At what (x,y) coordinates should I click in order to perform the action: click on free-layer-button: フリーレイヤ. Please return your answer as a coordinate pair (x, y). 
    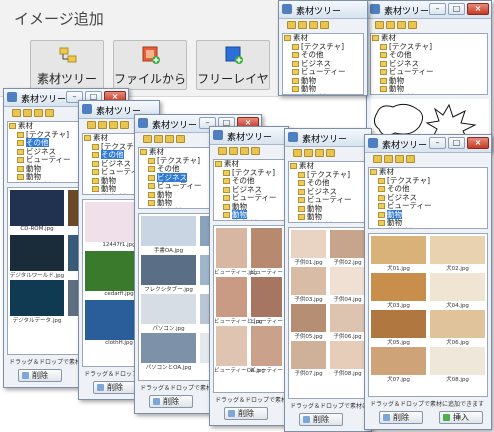
    Looking at the image, I should click on (233, 65).